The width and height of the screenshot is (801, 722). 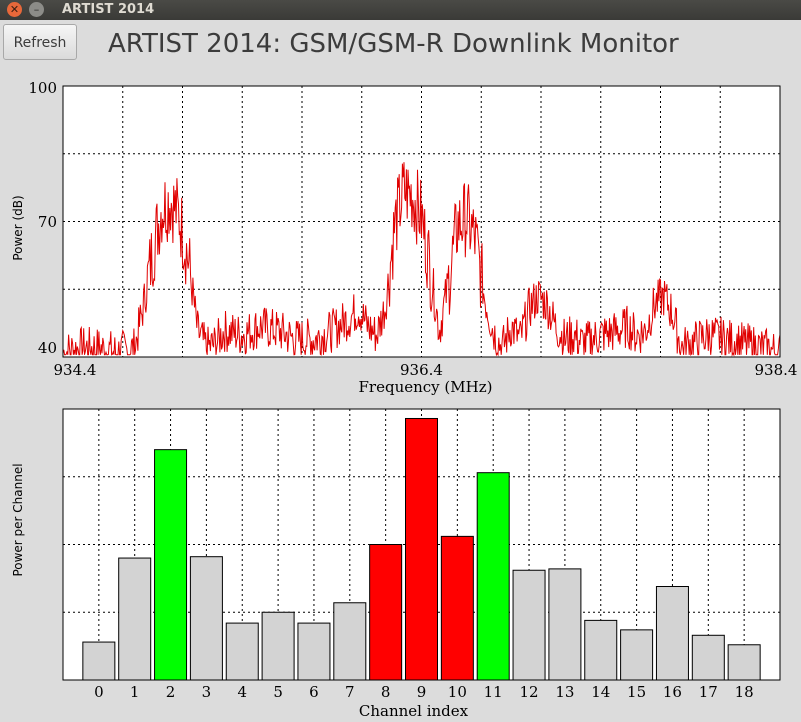 I want to click on x-tick-label: 8, so click(x=386, y=692).